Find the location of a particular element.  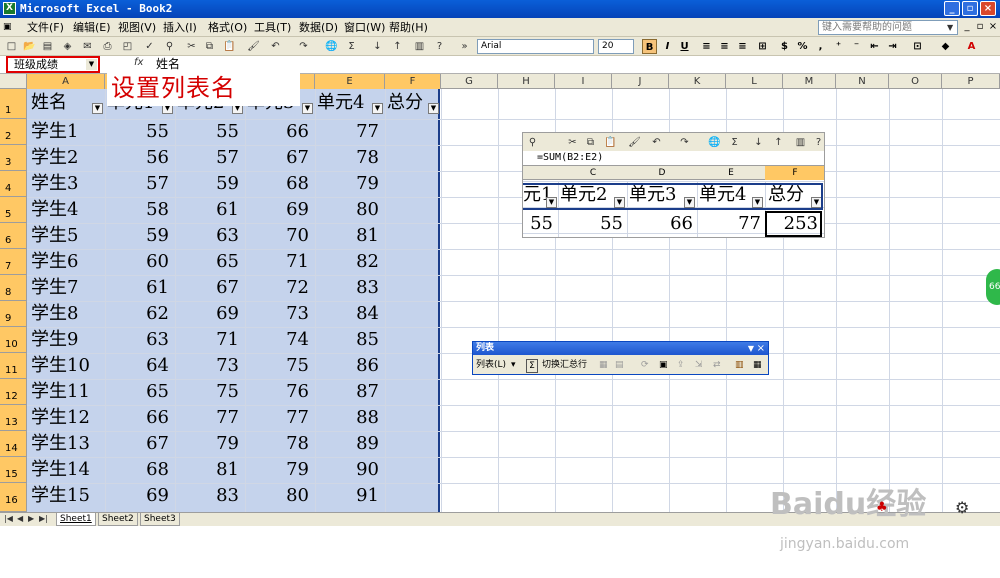

col-header-l: L is located at coordinates (754, 81).